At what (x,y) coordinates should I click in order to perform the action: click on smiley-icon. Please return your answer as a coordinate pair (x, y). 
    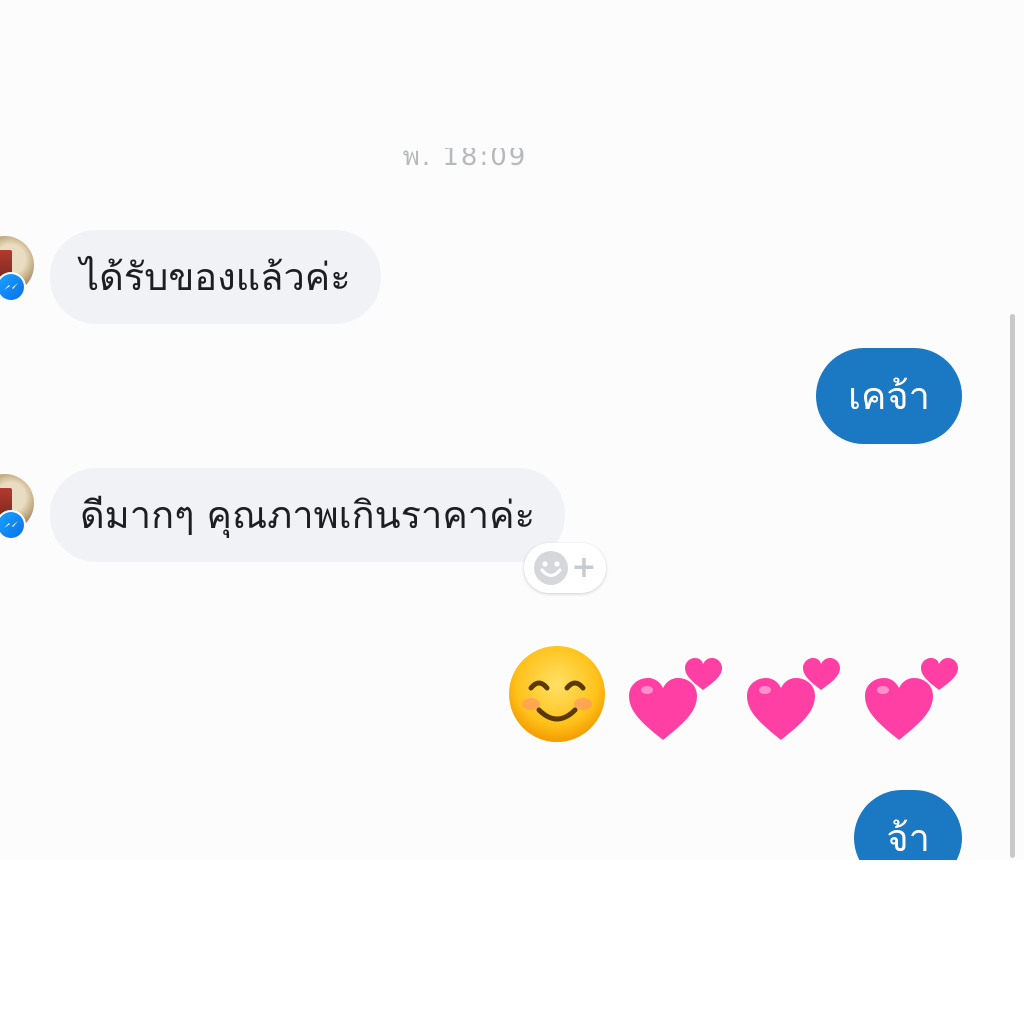
    Looking at the image, I should click on (551, 568).